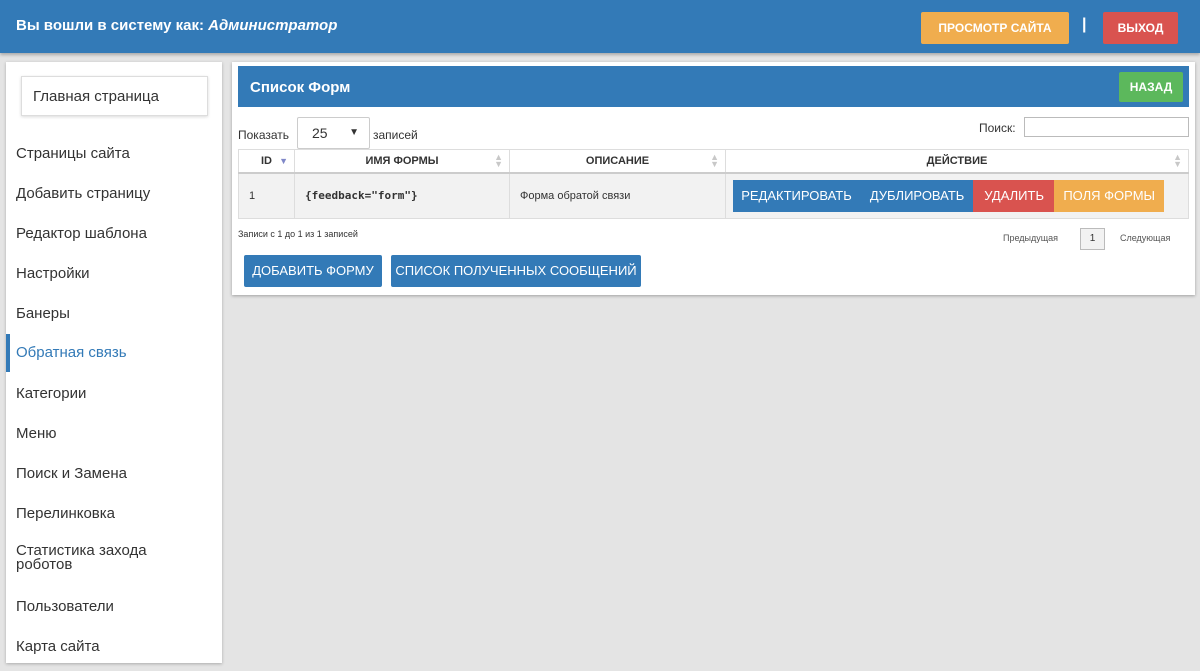 This screenshot has width=1200, height=671. Describe the element at coordinates (114, 274) in the screenshot. I see `sidebar-item-settings: Настройки` at that location.